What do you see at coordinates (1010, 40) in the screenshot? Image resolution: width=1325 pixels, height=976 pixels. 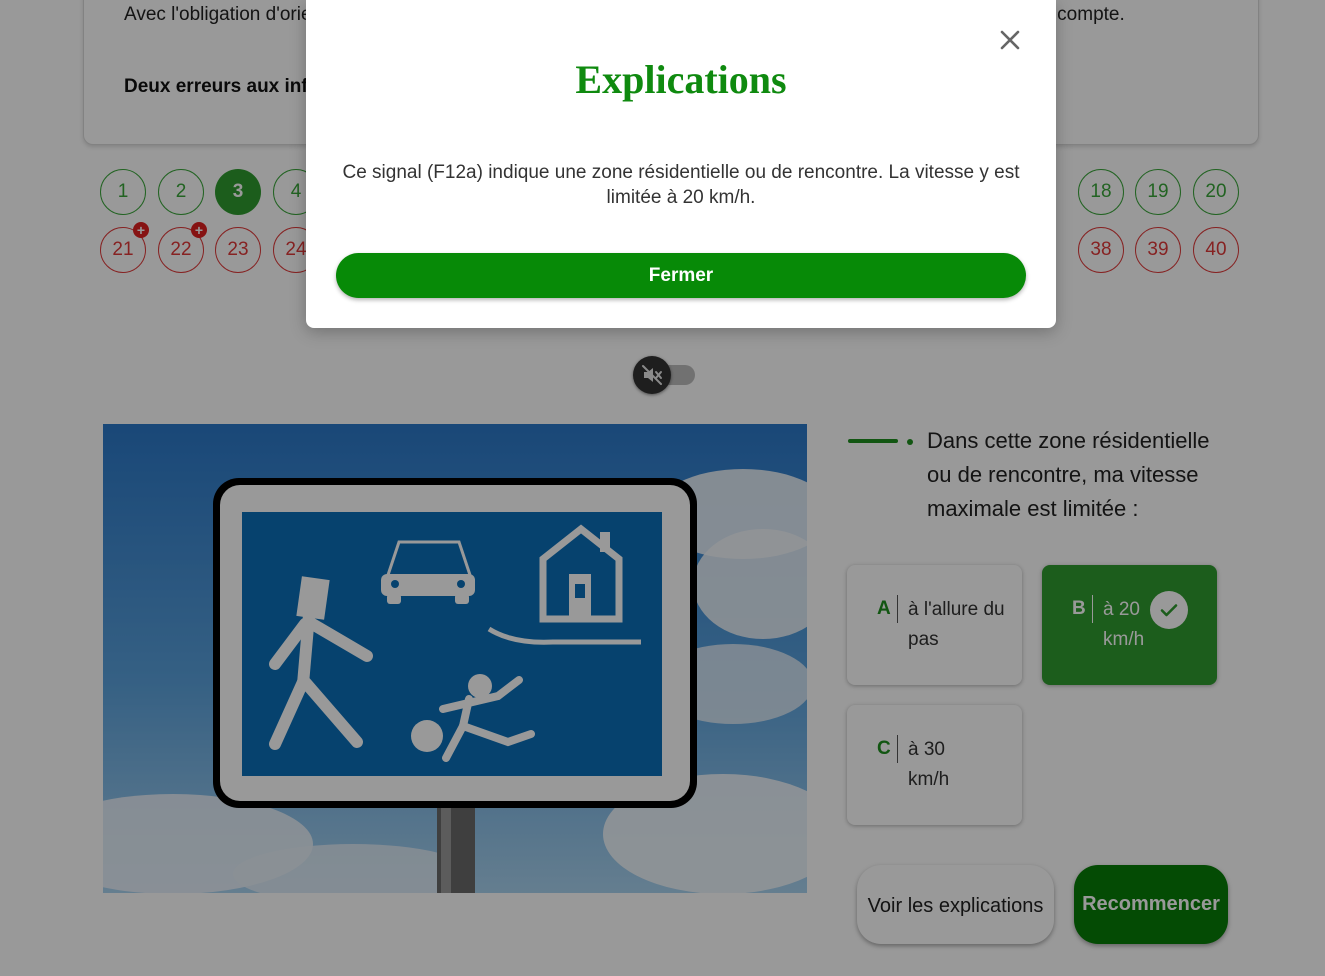 I see `close-icon` at bounding box center [1010, 40].